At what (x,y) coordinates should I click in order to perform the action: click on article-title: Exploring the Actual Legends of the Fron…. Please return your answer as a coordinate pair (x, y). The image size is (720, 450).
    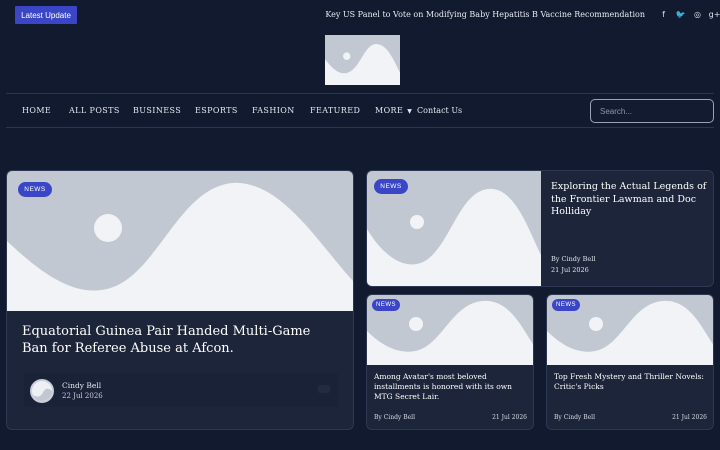
    Looking at the image, I should click on (630, 200).